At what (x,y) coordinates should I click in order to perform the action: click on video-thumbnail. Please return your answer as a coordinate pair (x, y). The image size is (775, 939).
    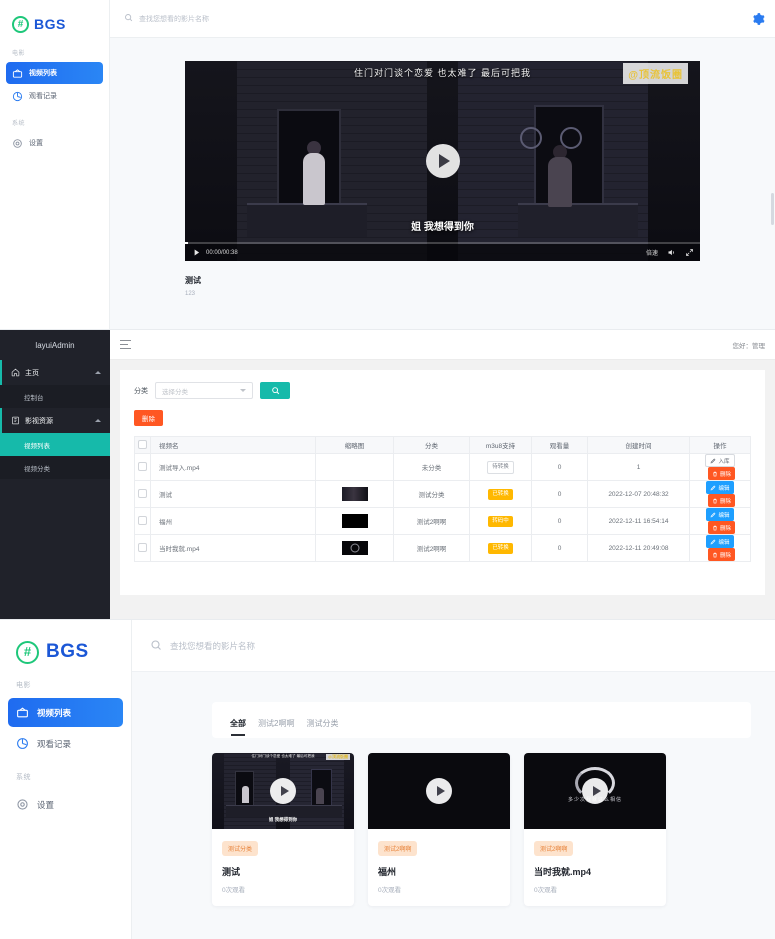
    Looking at the image, I should click on (439, 791).